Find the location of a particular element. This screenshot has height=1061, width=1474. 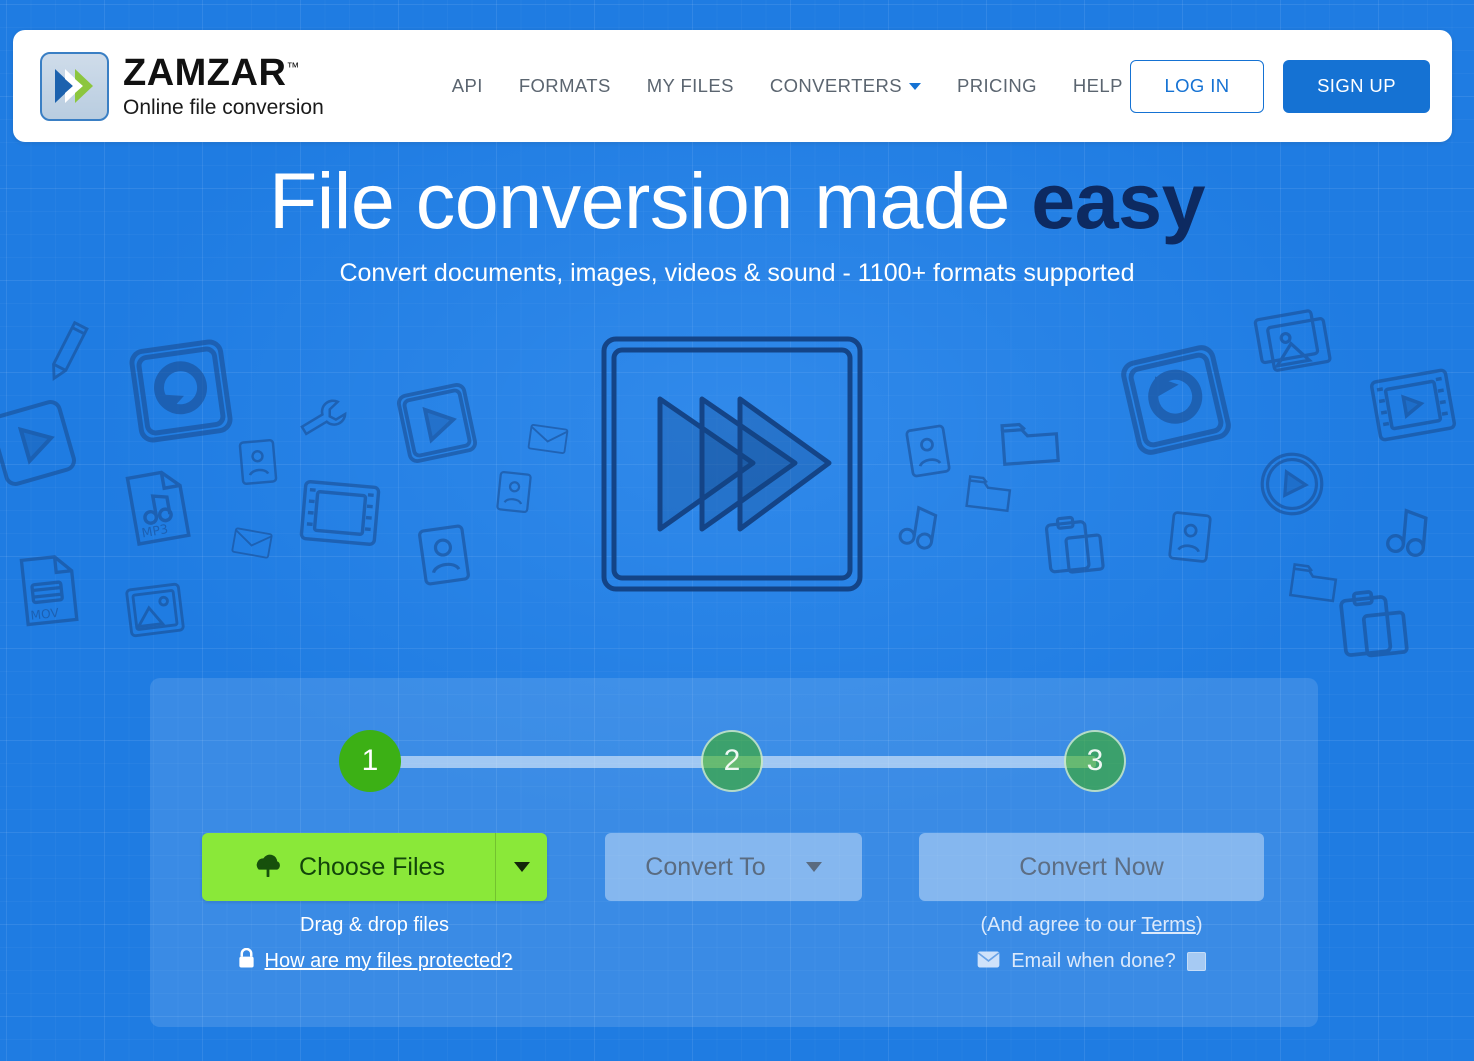

nav-item-formats: FORMATS is located at coordinates (565, 86).